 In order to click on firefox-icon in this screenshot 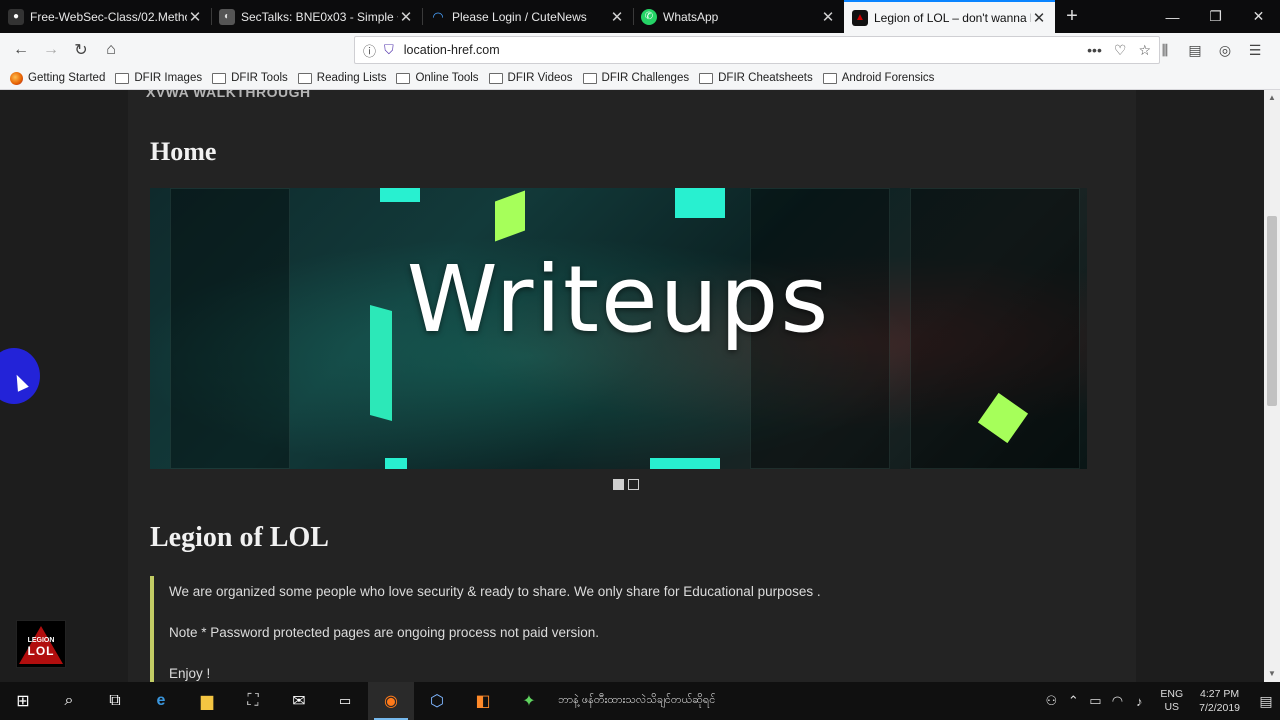, I will do `click(16, 78)`.